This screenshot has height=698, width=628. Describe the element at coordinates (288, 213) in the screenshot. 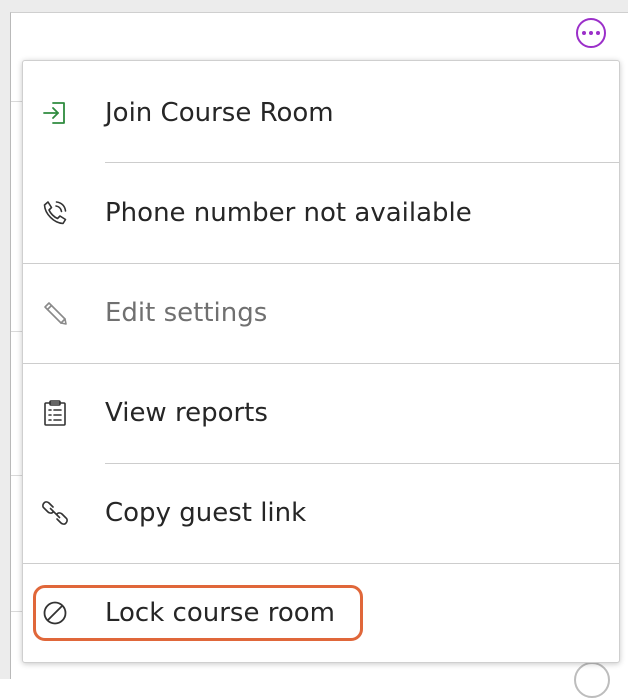

I see `menu-item-label: Phone number not available` at that location.